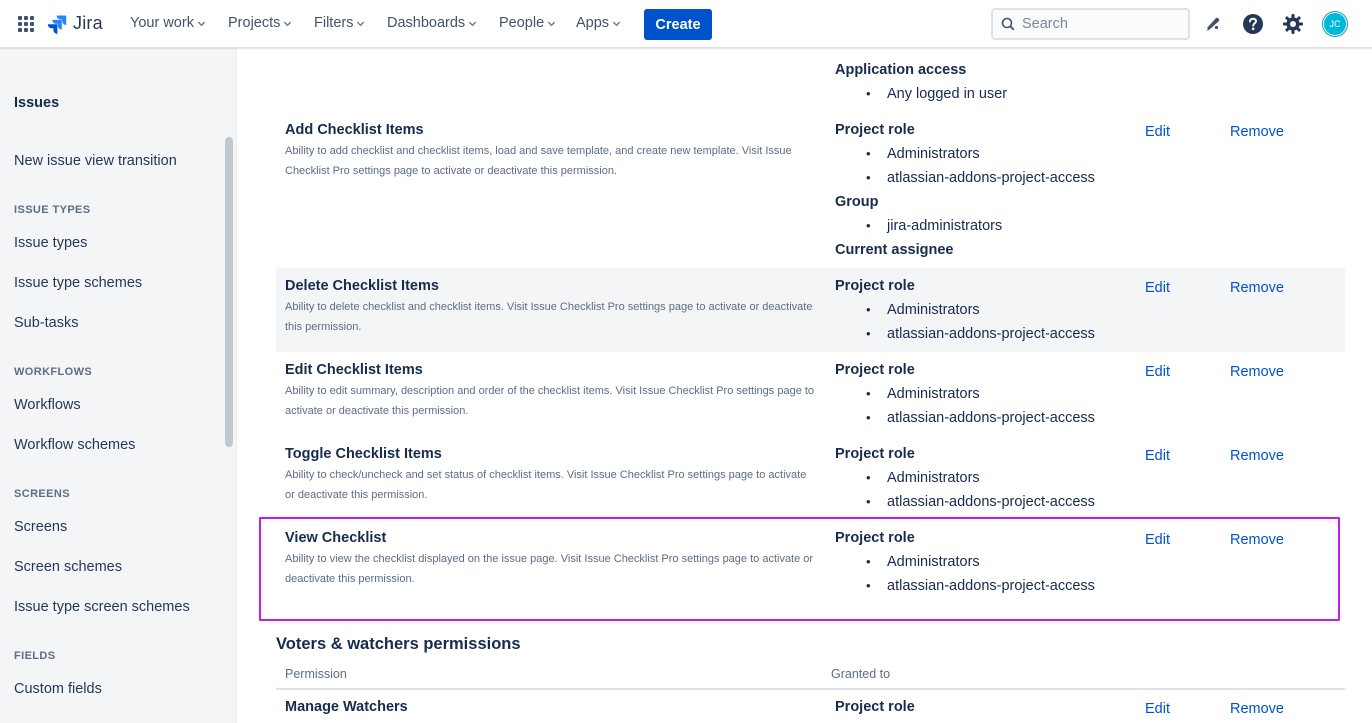  I want to click on permission-name: Toggle Checklist Items, so click(363, 454).